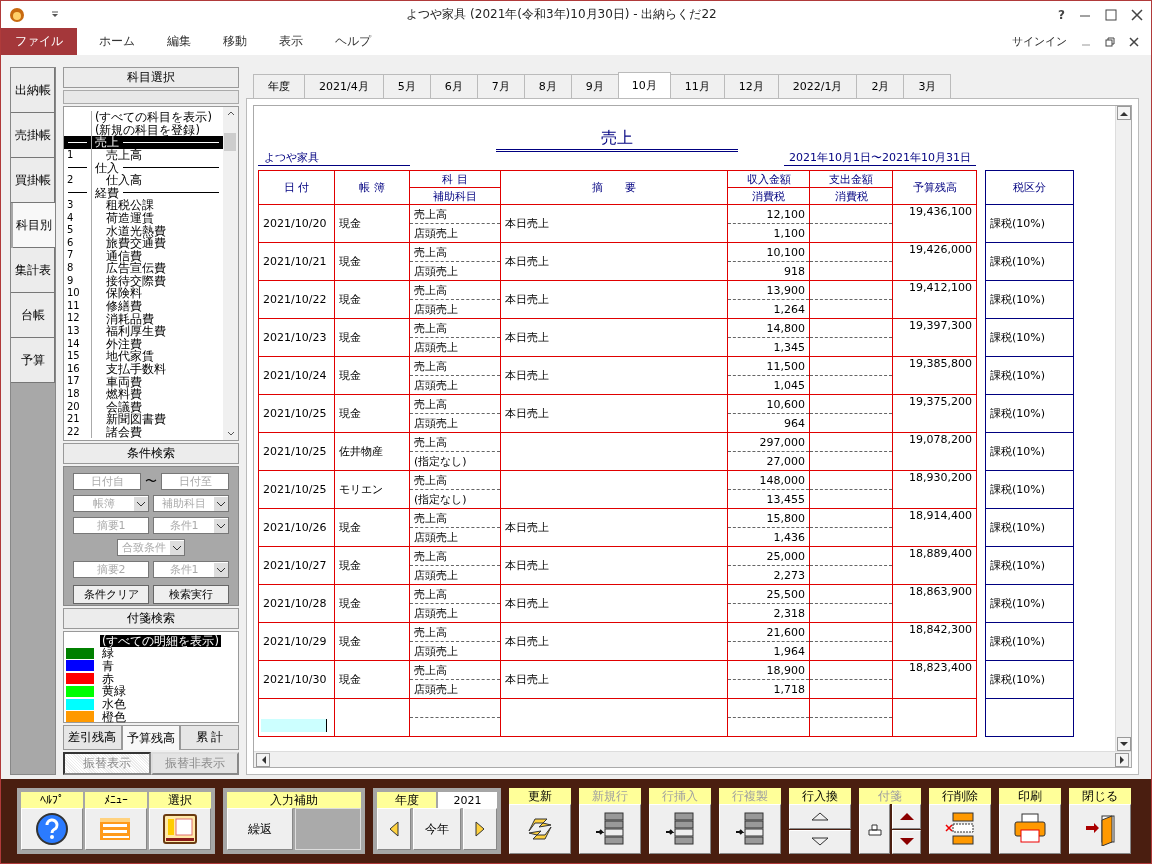 The image size is (1152, 864). Describe the element at coordinates (143, 369) in the screenshot. I see `list-item: 16 支払手数料` at that location.